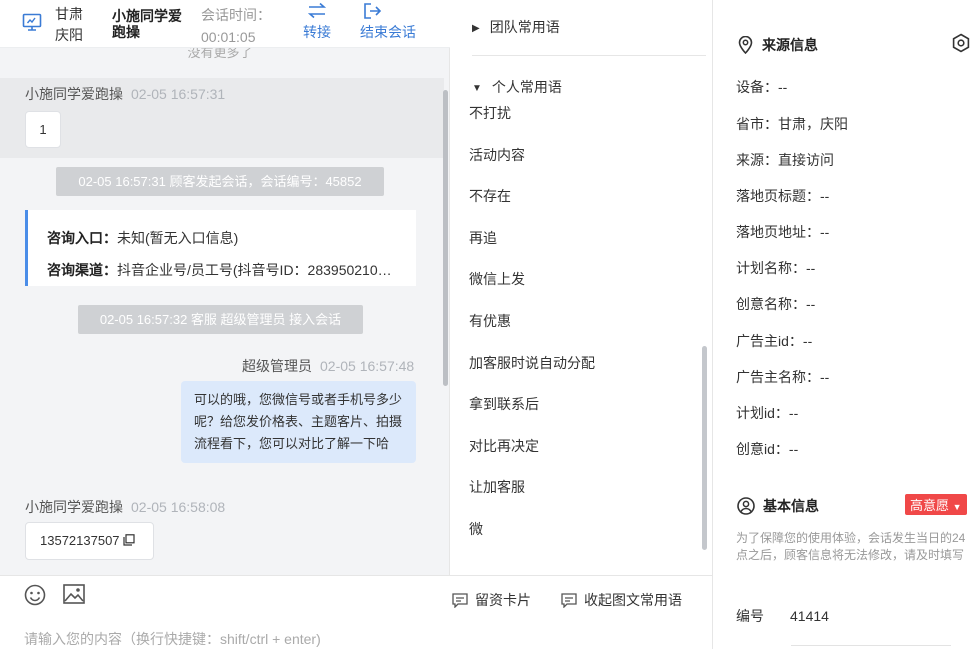 The height and width of the screenshot is (649, 979). Describe the element at coordinates (225, 612) in the screenshot. I see `chat-input-area: 请输入您的内容（换行快捷键：shift/ctrl + enter)` at that location.